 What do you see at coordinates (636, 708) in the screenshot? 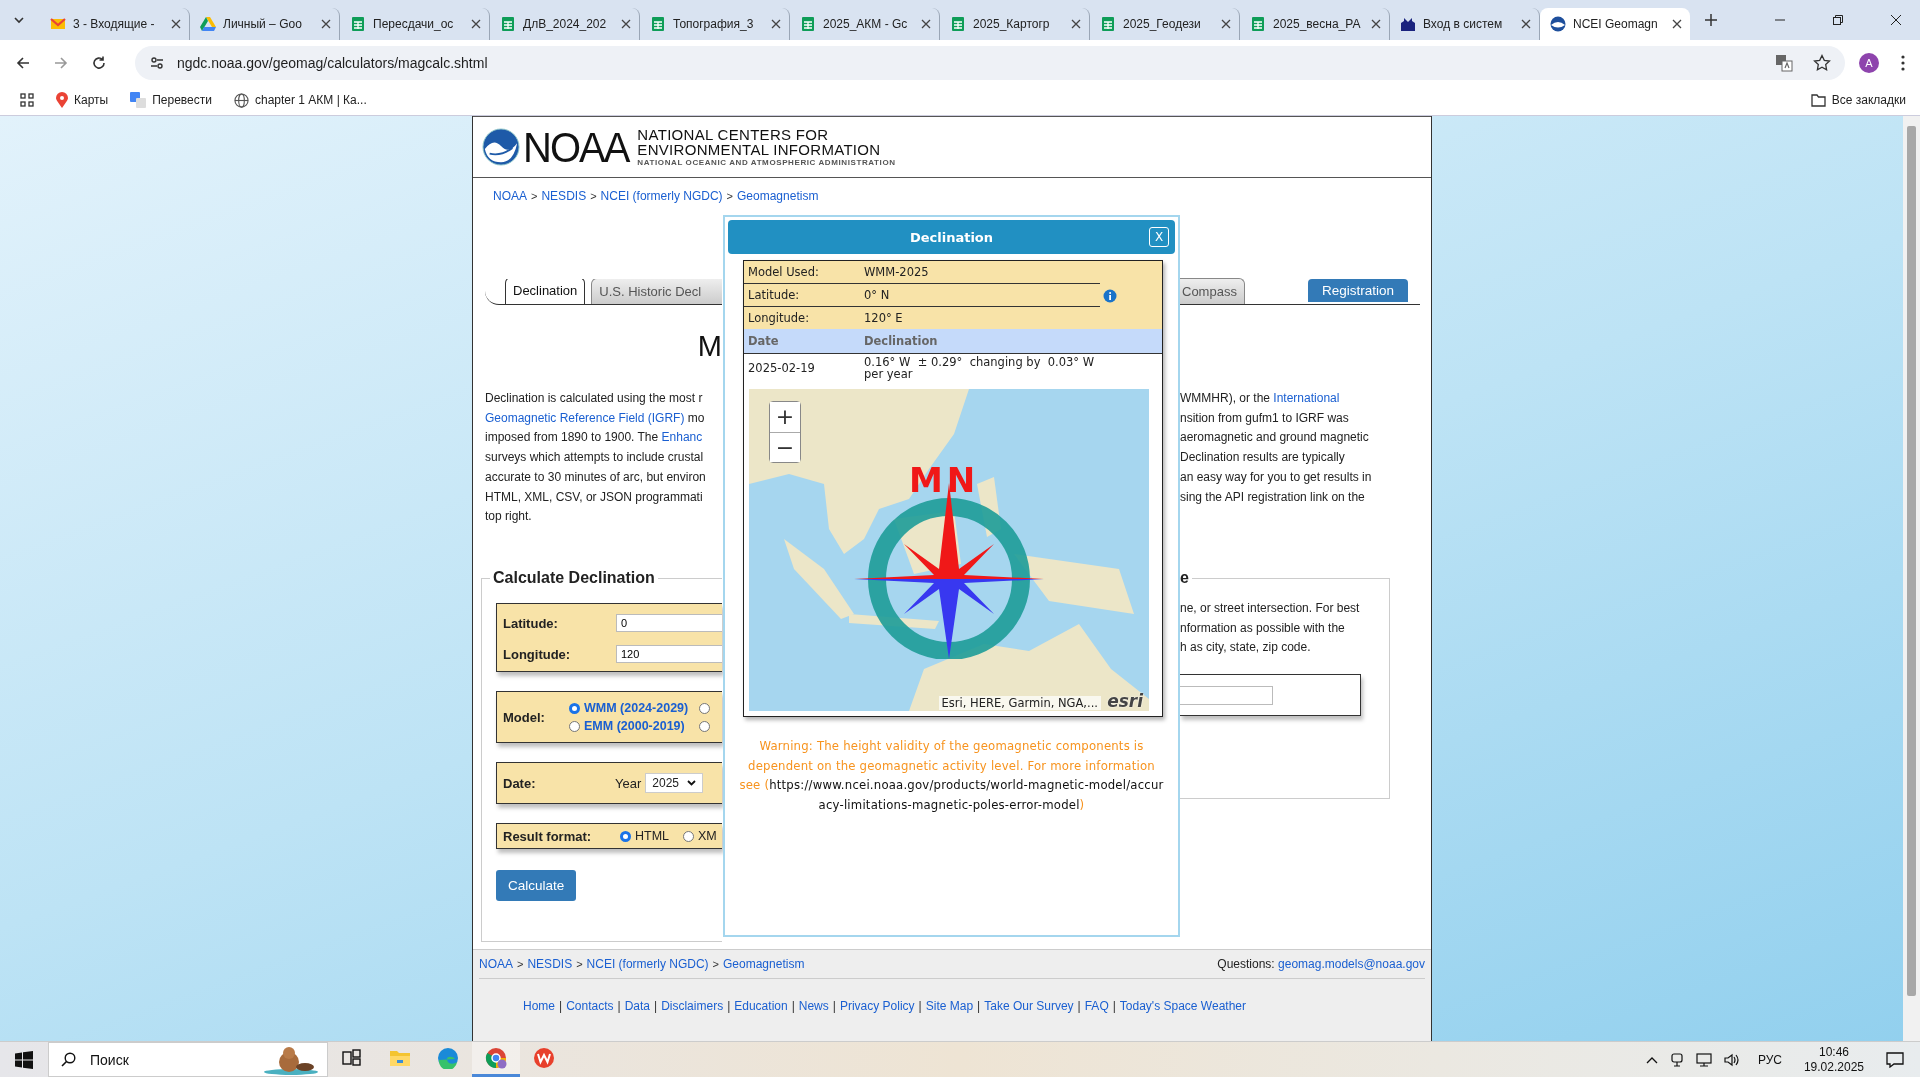
I see `radio-label: WMM (2024-2029)` at bounding box center [636, 708].